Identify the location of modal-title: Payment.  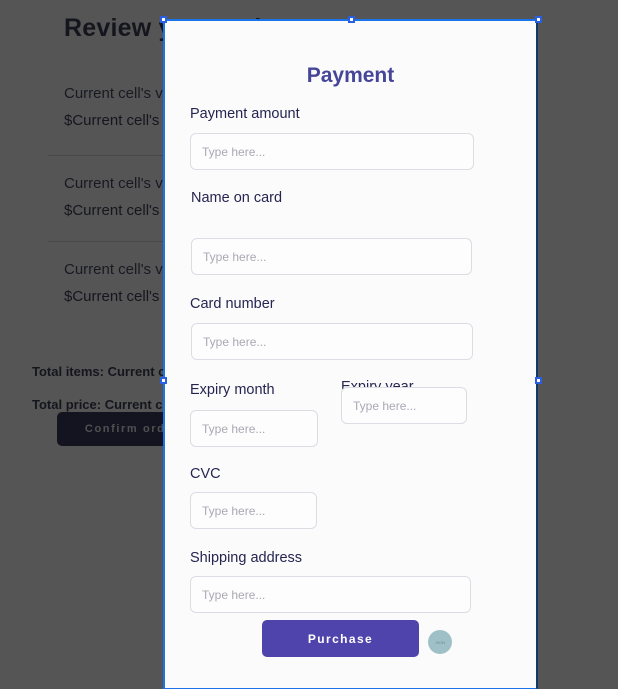
(350, 75).